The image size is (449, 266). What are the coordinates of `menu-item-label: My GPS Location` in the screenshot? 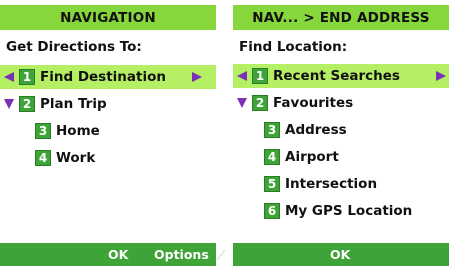 It's located at (349, 211).